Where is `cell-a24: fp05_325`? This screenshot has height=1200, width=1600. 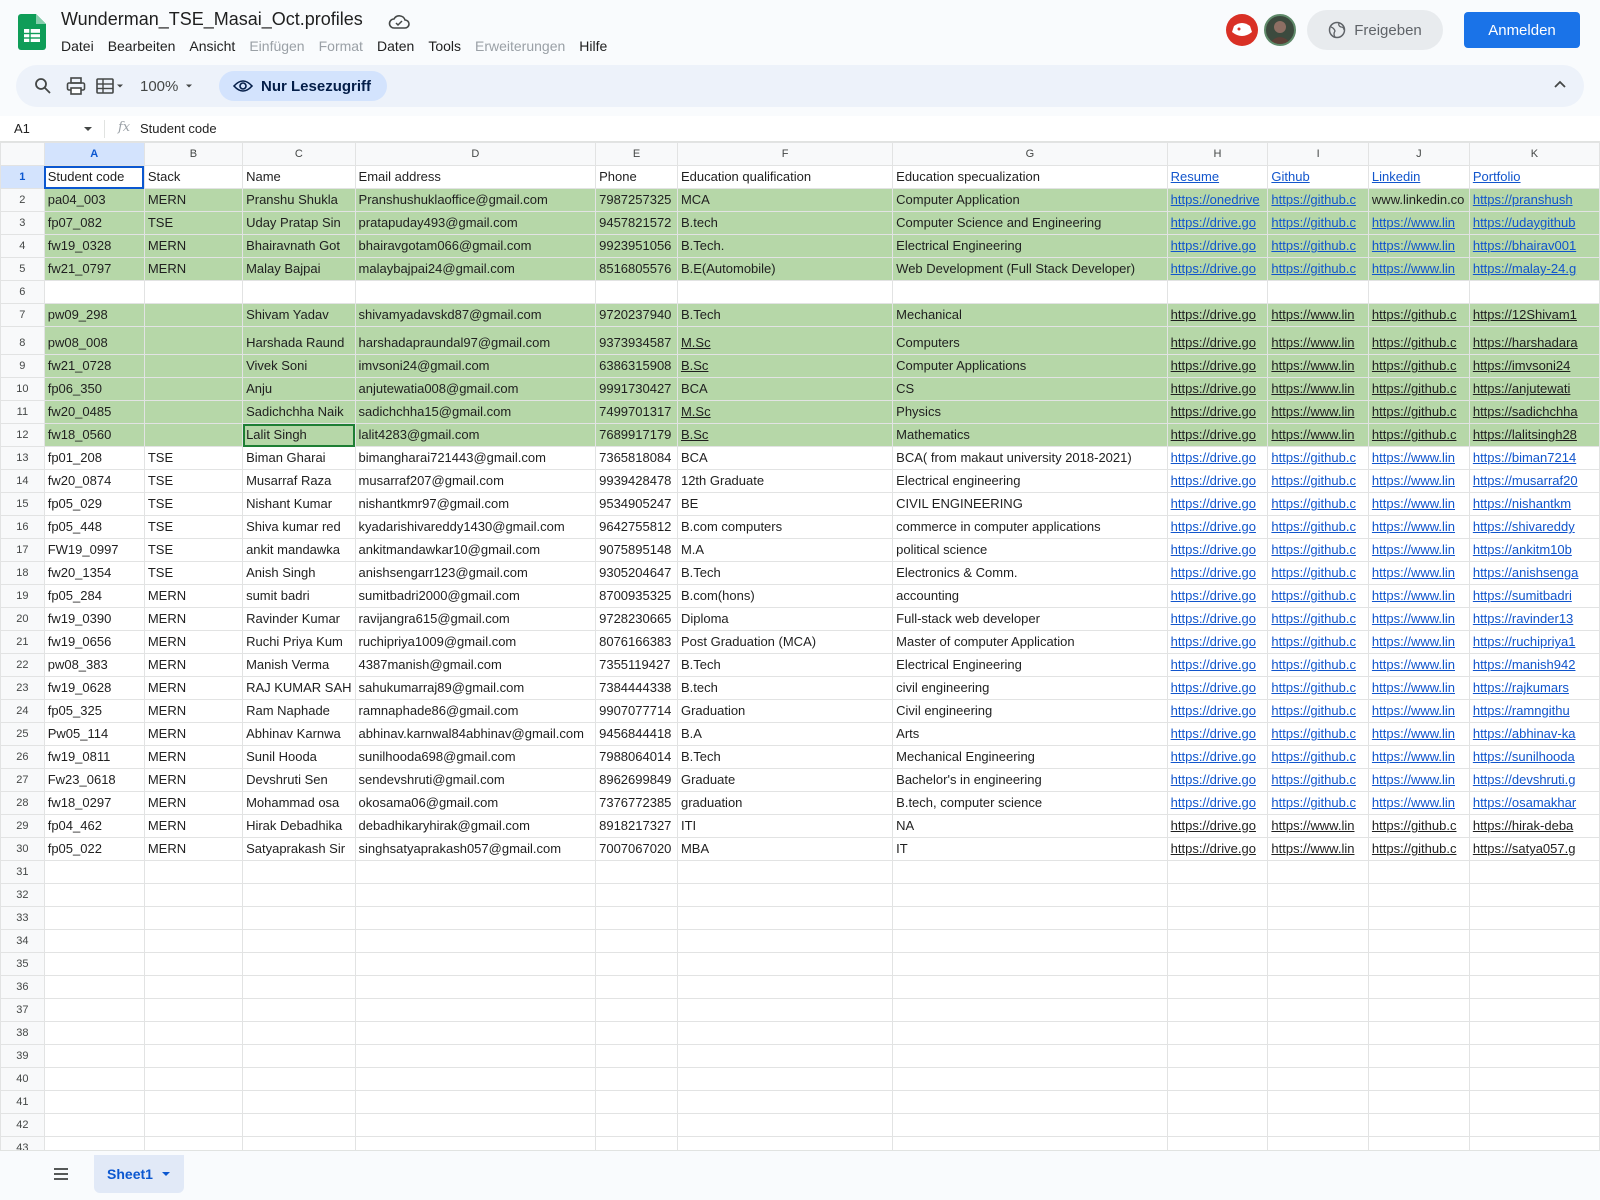
cell-a24: fp05_325 is located at coordinates (94, 711).